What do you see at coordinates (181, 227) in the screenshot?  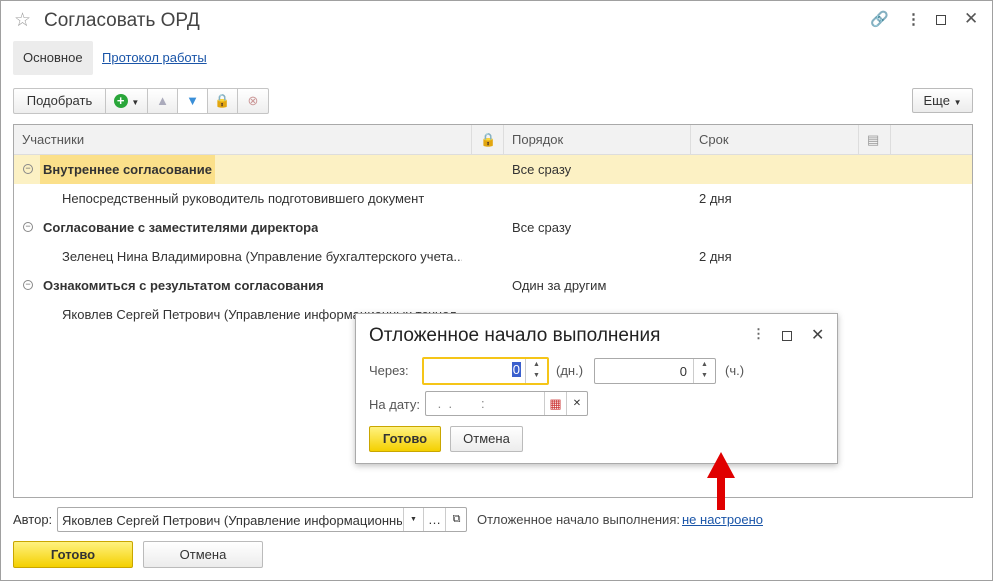 I see `participant-cell: Согласование с заместителями директора` at bounding box center [181, 227].